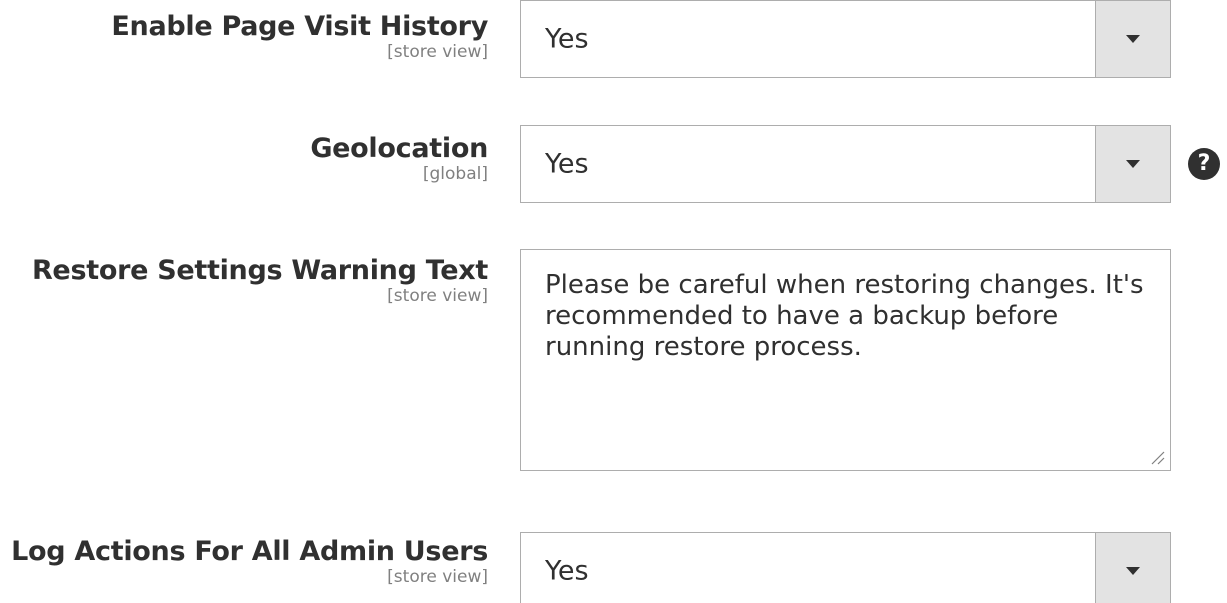 This screenshot has width=1227, height=603. I want to click on resize-grip-icon, so click(1157, 457).